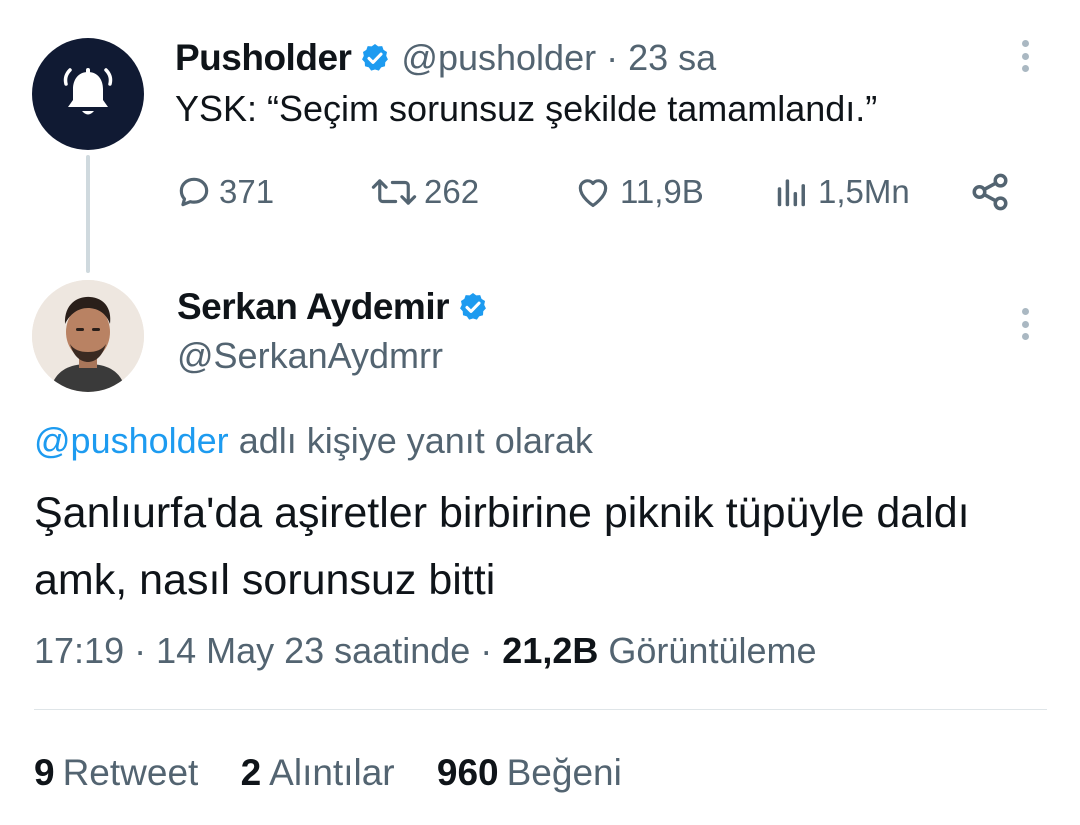 This screenshot has height=825, width=1080. What do you see at coordinates (130, 772) in the screenshot?
I see `retweets-label: Retweet` at bounding box center [130, 772].